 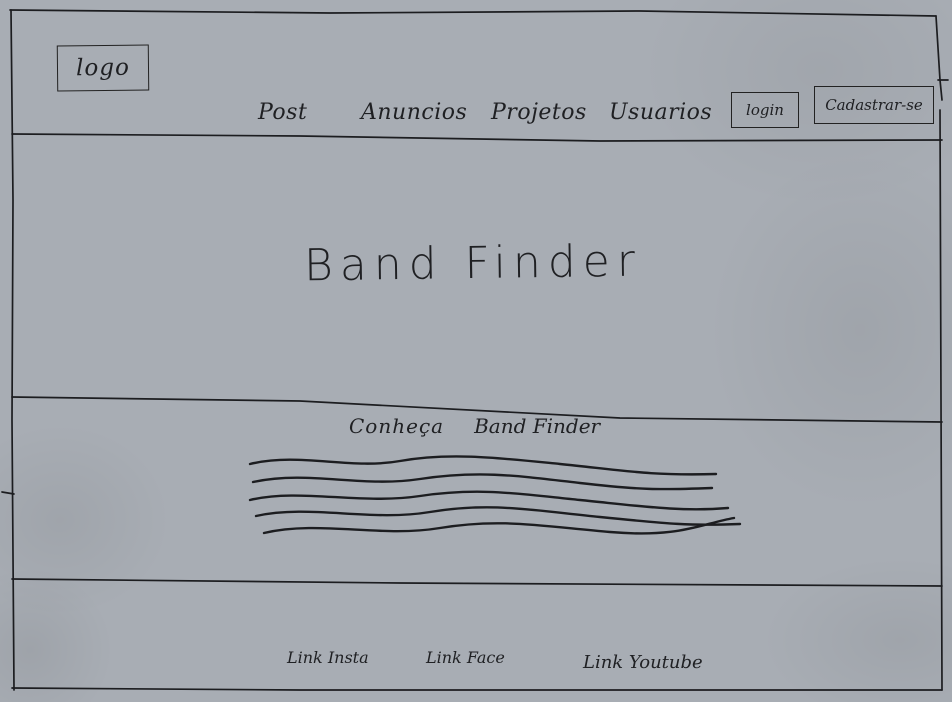 What do you see at coordinates (397, 426) in the screenshot?
I see `about-title-part1: Conheça` at bounding box center [397, 426].